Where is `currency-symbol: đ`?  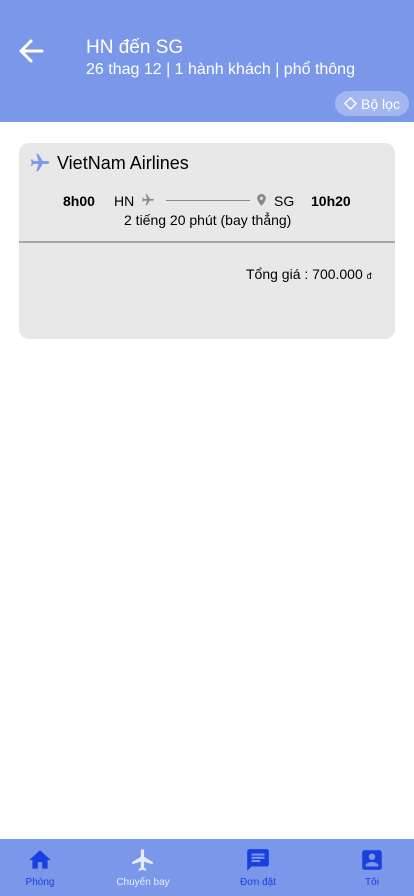 currency-symbol: đ is located at coordinates (369, 276).